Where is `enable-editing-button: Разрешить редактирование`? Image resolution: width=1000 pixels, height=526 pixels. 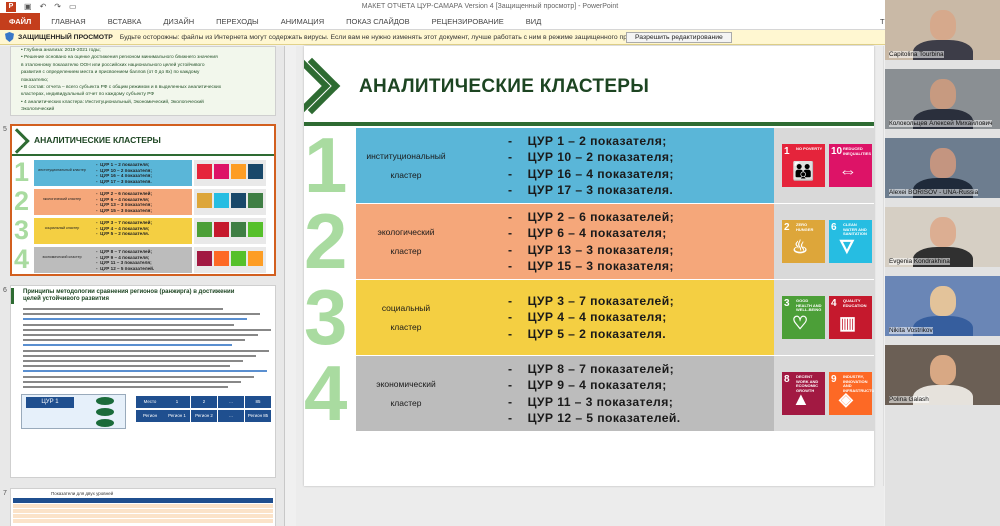
enable-editing-button: Разрешить редактирование is located at coordinates (679, 37).